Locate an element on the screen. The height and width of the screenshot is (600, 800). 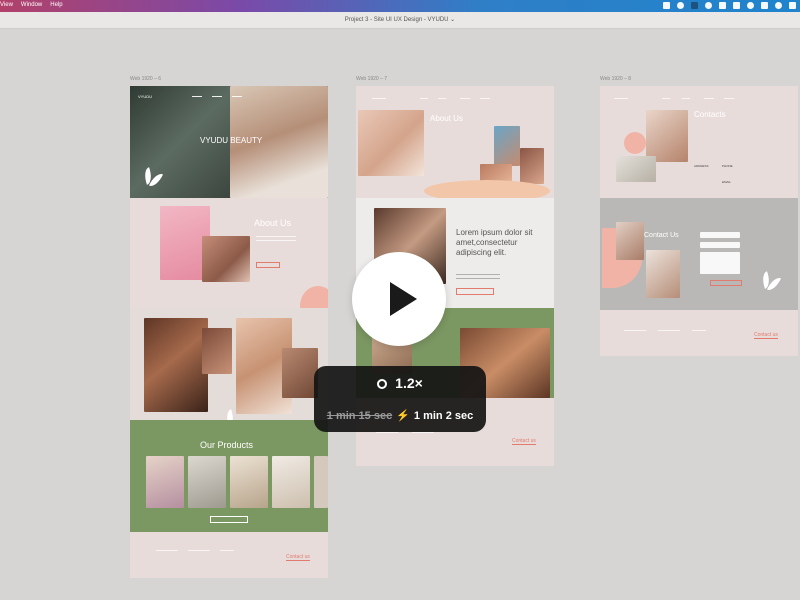
contacts-title: Contacts is located at coordinates (710, 114).